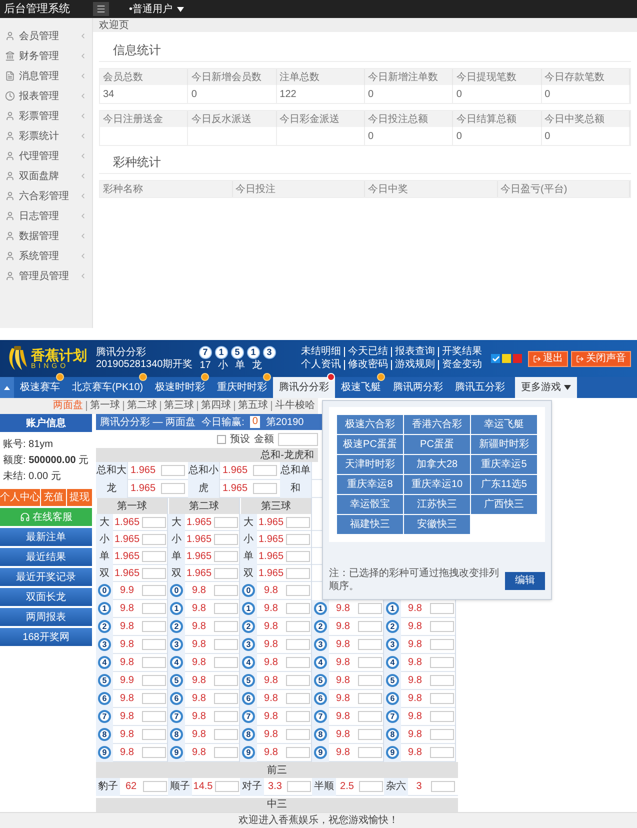 This screenshot has height=828, width=637. I want to click on sidebar-item: 消息管理, so click(46, 76).